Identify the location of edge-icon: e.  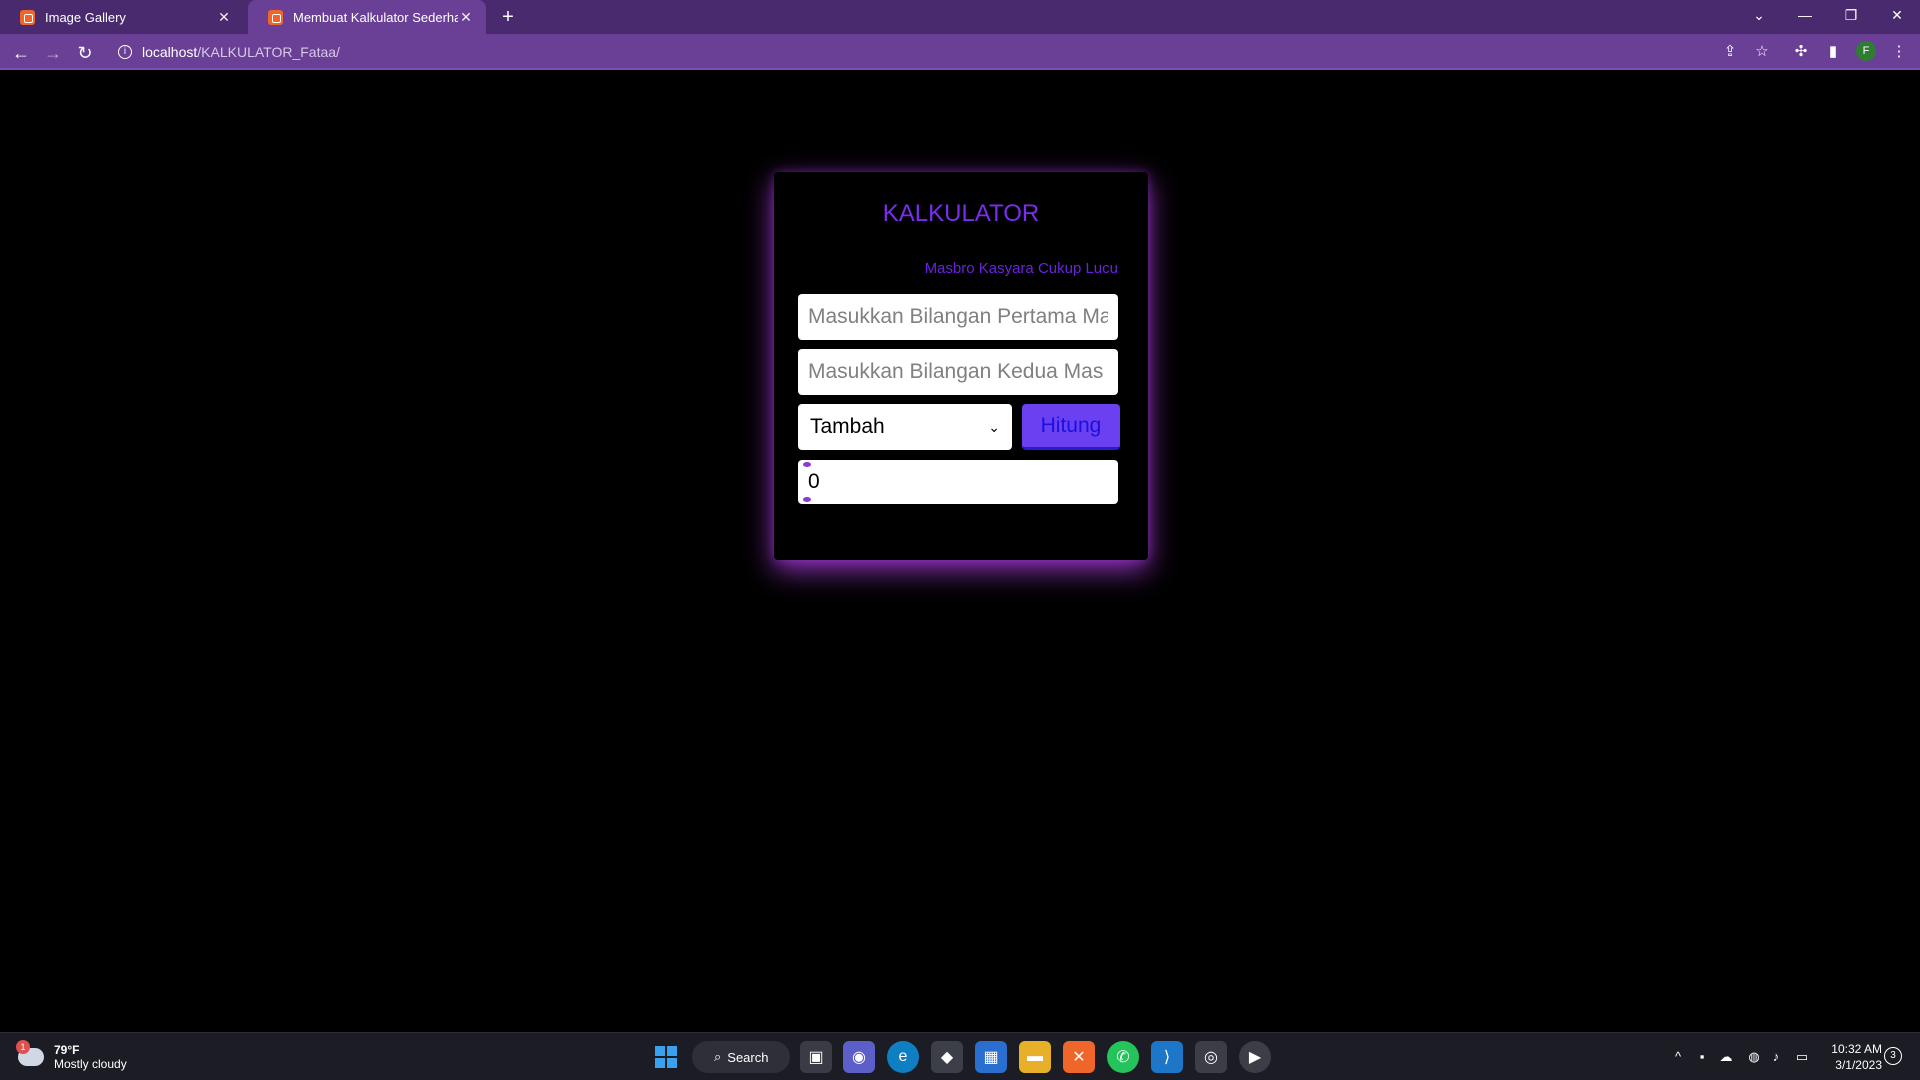
(903, 1057).